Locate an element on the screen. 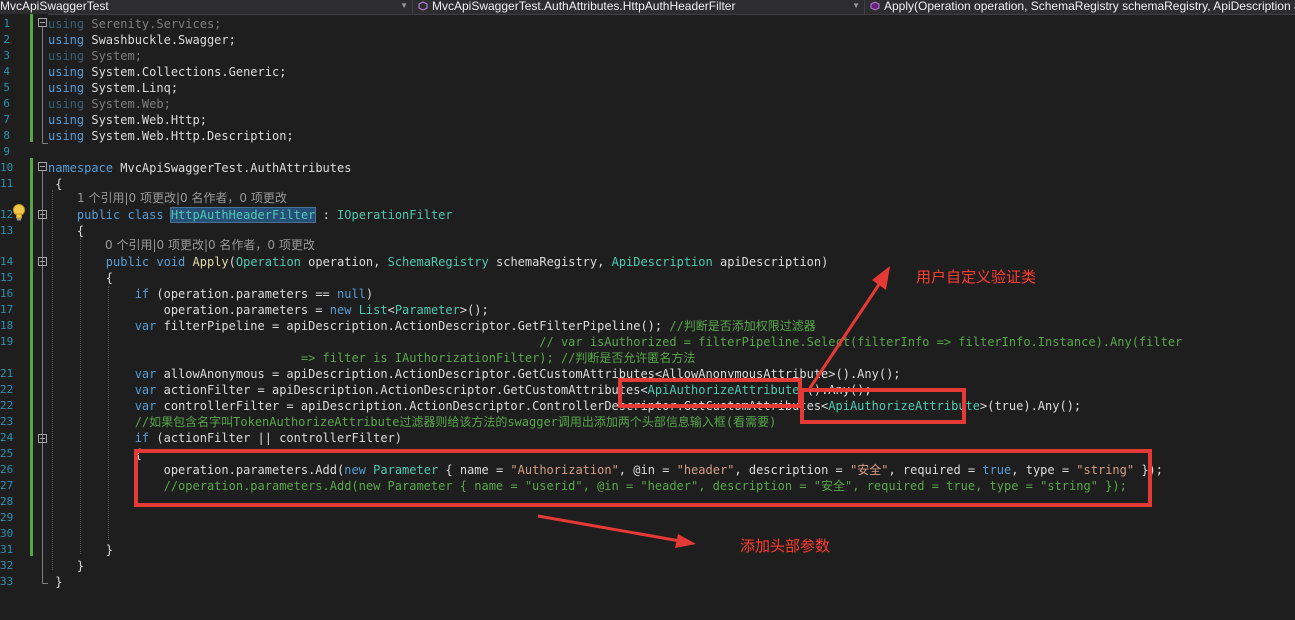 This screenshot has height=620, width=1295. annotation-arrows is located at coordinates (713, 407).